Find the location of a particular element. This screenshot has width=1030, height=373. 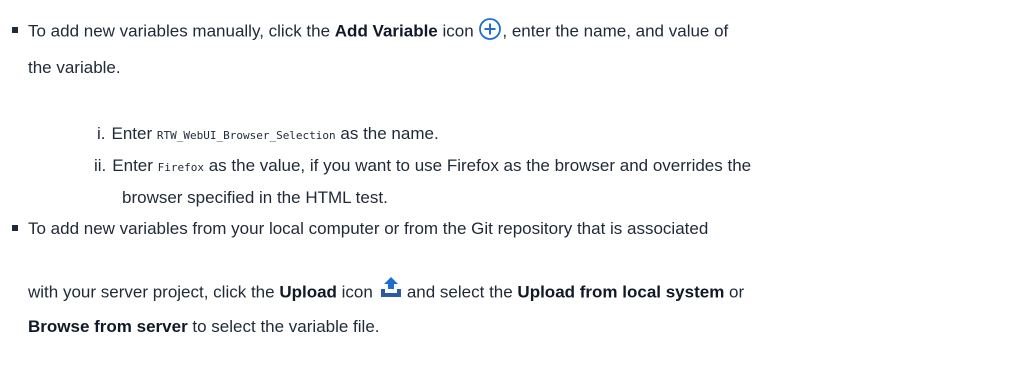

step-i-text-a: Enter is located at coordinates (134, 133).